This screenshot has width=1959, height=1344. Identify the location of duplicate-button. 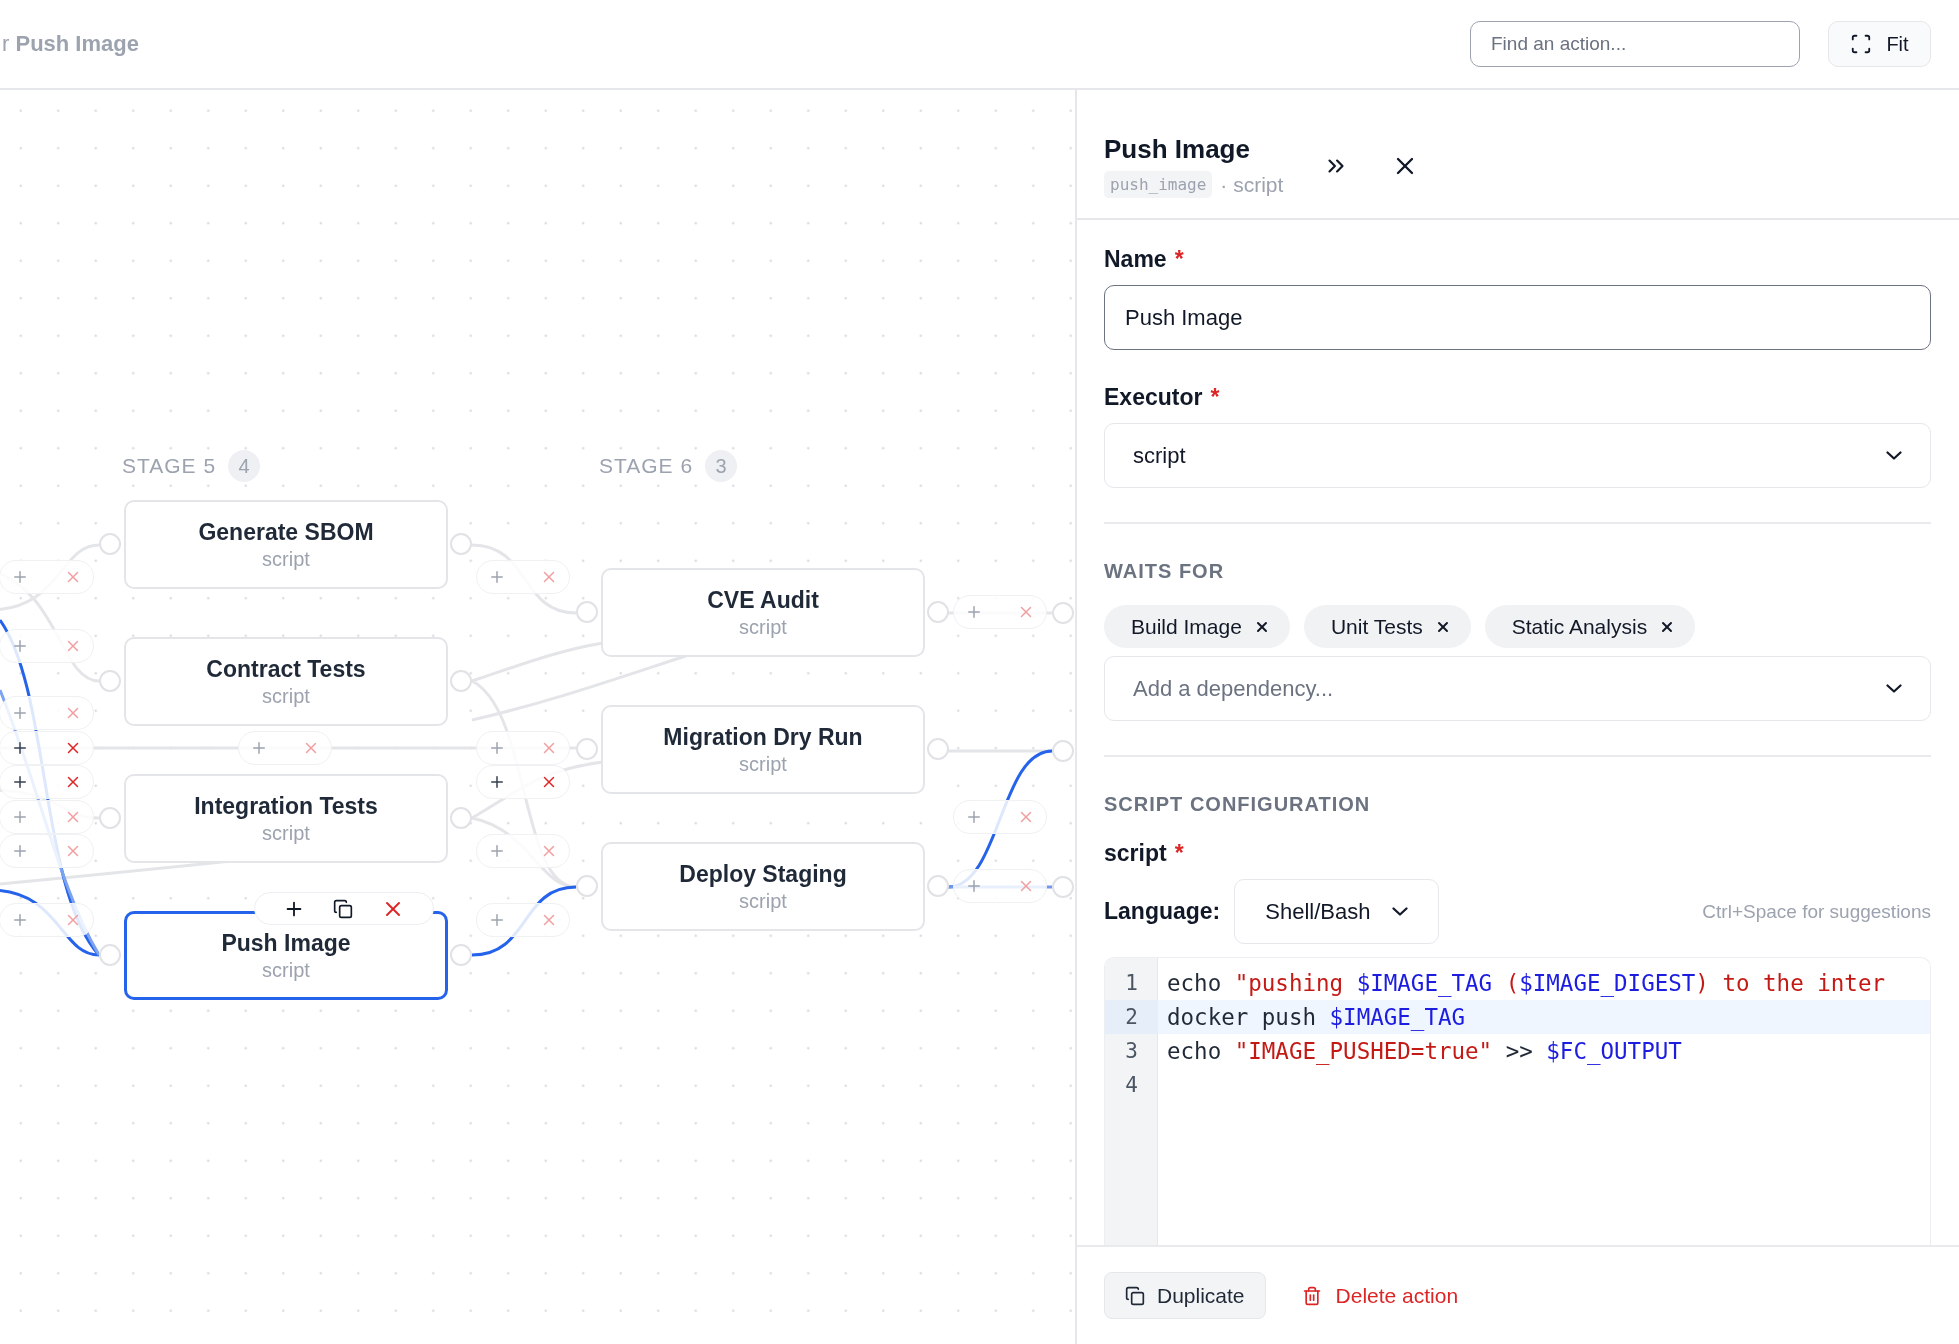
(343, 908).